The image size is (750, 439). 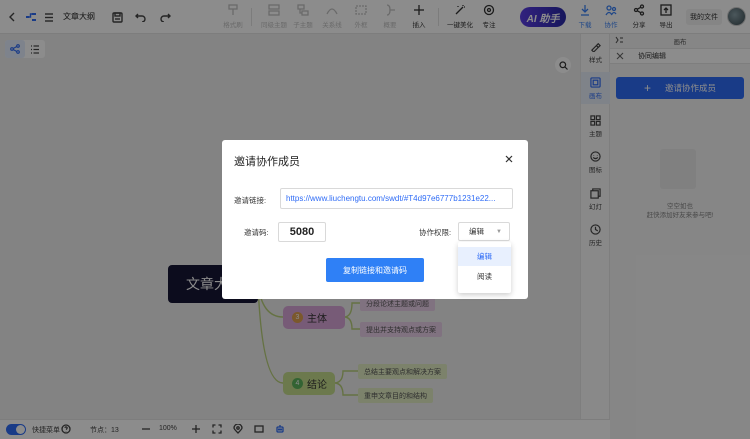 I want to click on copy-link-and-code-button: 复制链接和邀请码, so click(x=375, y=270).